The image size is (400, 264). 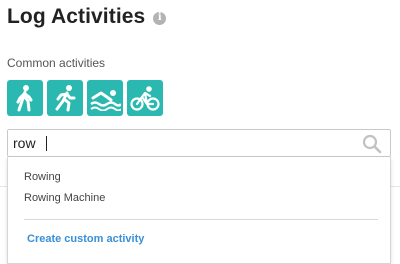 I want to click on cycling-activity-button, so click(x=145, y=98).